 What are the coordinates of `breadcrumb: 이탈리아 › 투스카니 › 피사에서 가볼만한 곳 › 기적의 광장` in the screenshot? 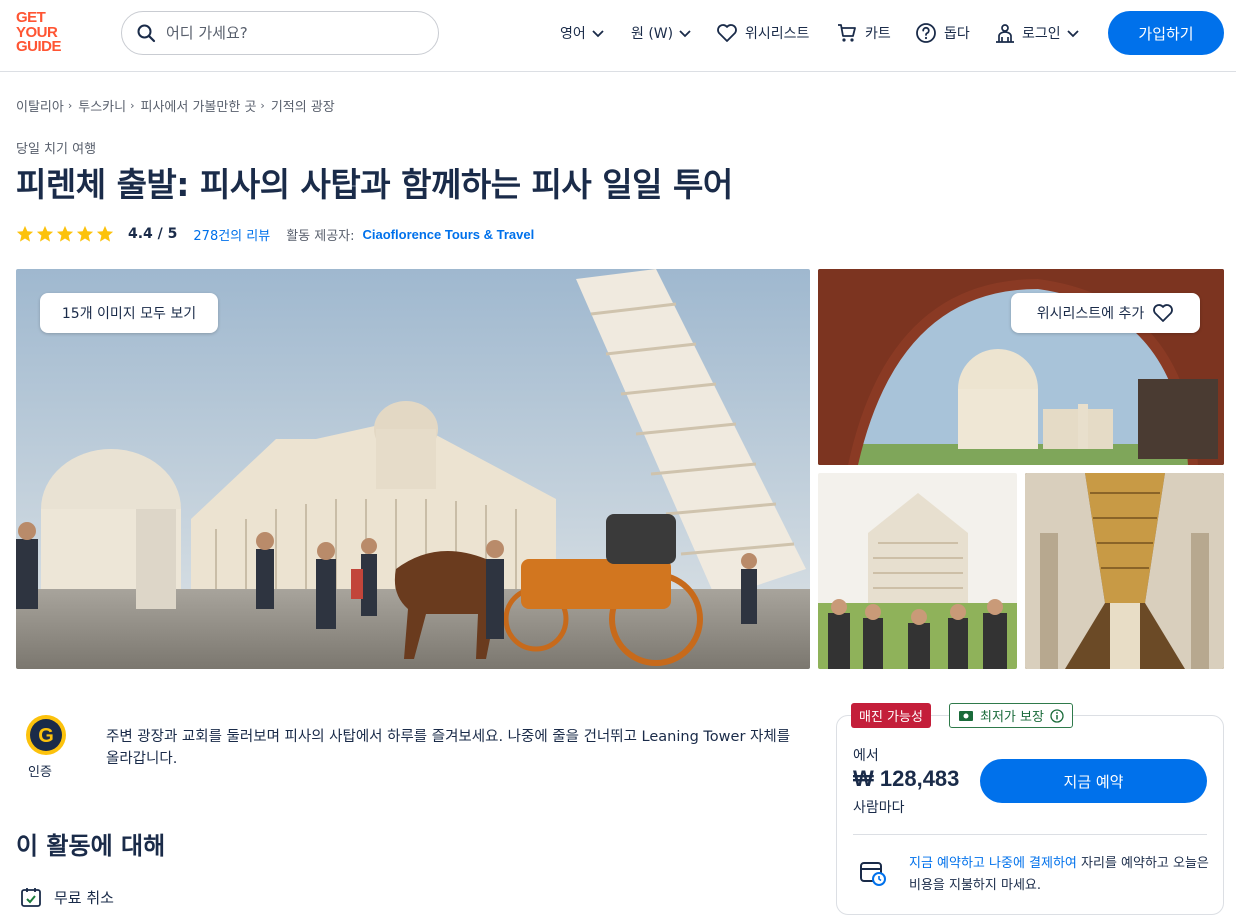 It's located at (175, 105).